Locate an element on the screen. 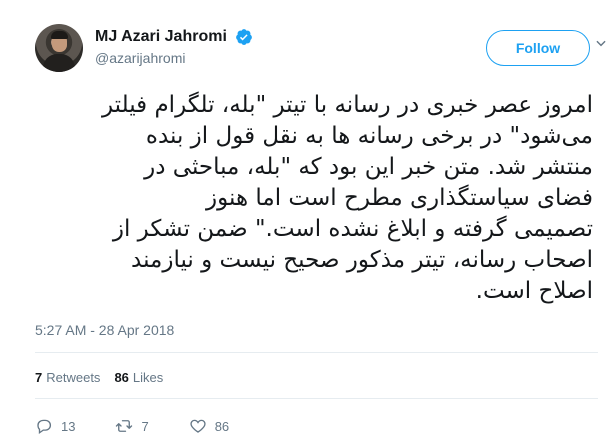 The height and width of the screenshot is (439, 613). retweet-count: 7 is located at coordinates (145, 426).